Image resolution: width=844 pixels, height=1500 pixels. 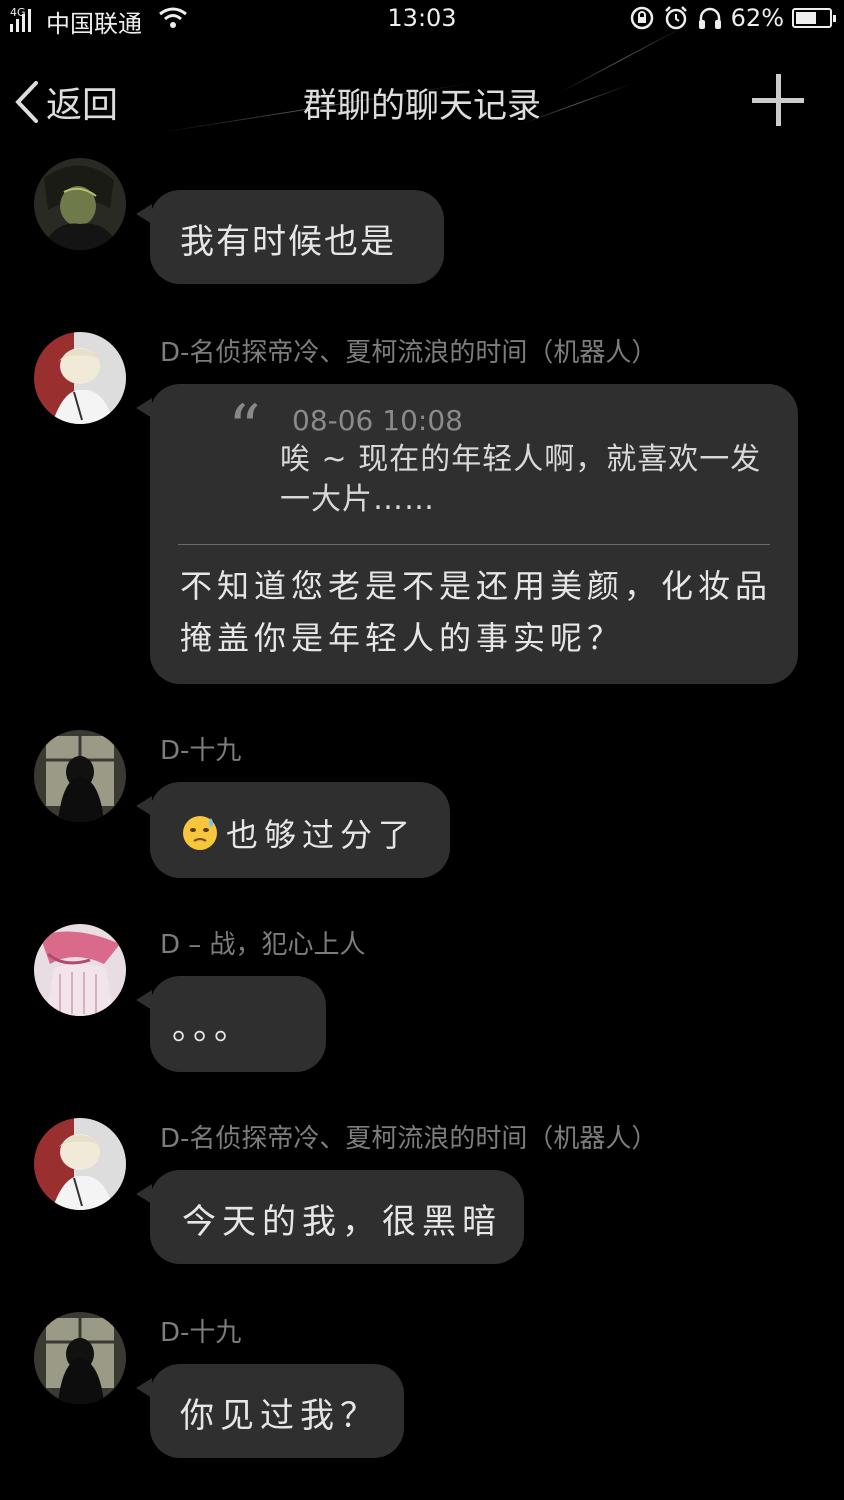 What do you see at coordinates (342, 1222) in the screenshot?
I see `message-text: 今天的我，很黑暗` at bounding box center [342, 1222].